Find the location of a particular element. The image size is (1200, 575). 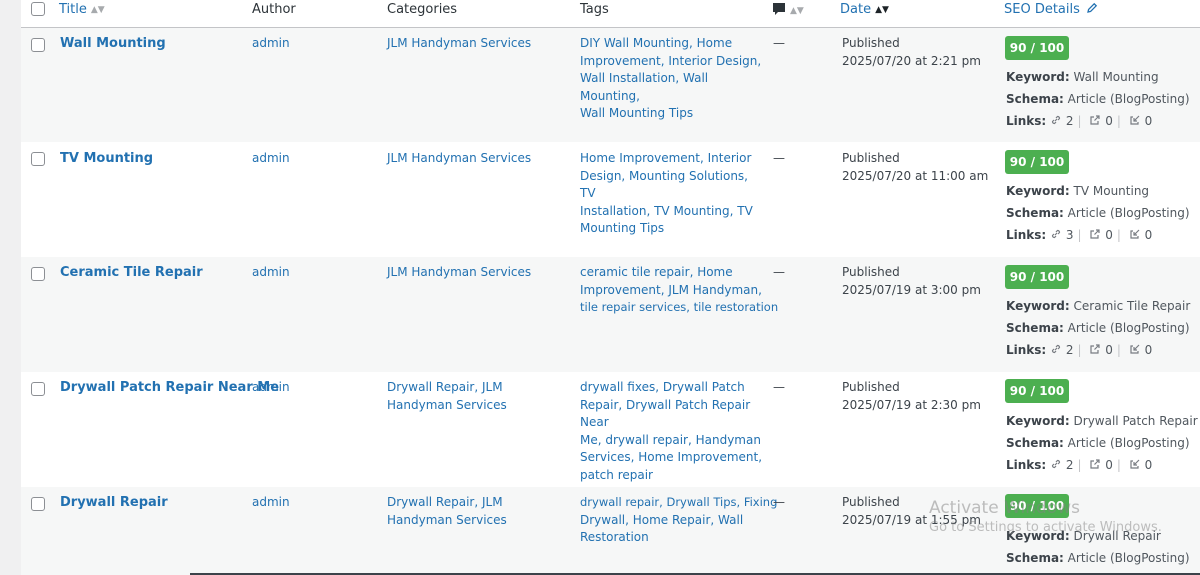

column-author: Author is located at coordinates (274, 9).